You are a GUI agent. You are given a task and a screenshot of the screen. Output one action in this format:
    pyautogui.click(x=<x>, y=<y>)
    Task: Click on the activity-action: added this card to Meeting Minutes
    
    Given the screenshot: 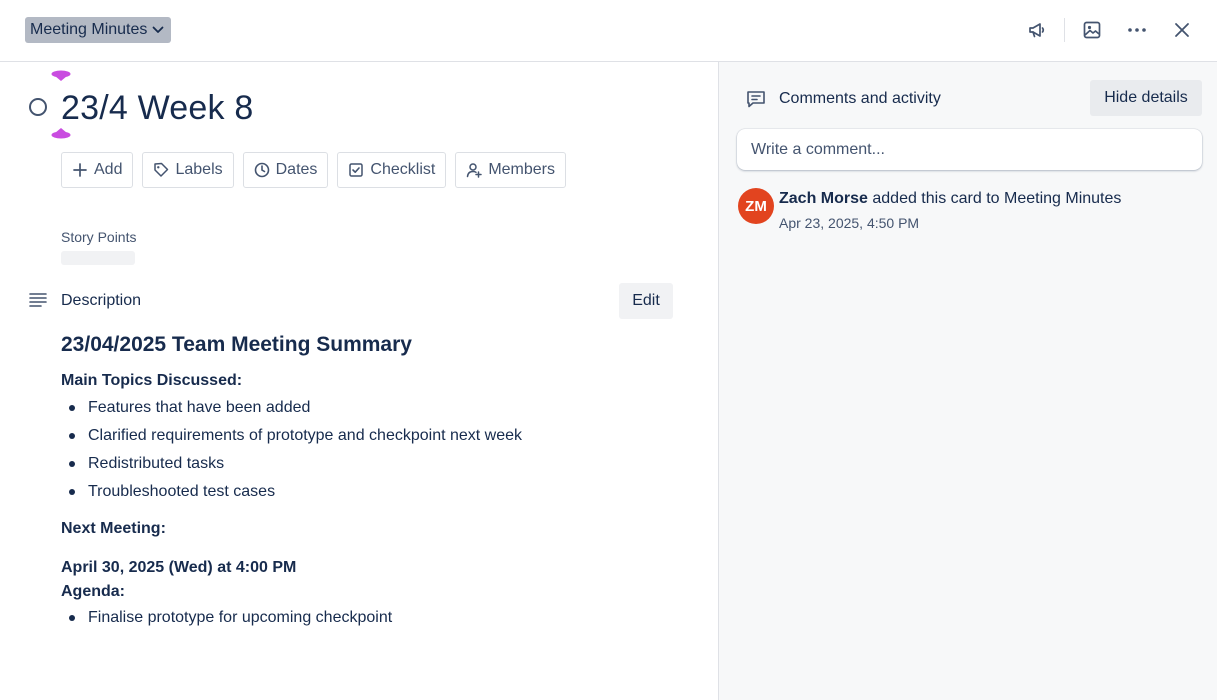 What is the action you would take?
    pyautogui.click(x=994, y=198)
    